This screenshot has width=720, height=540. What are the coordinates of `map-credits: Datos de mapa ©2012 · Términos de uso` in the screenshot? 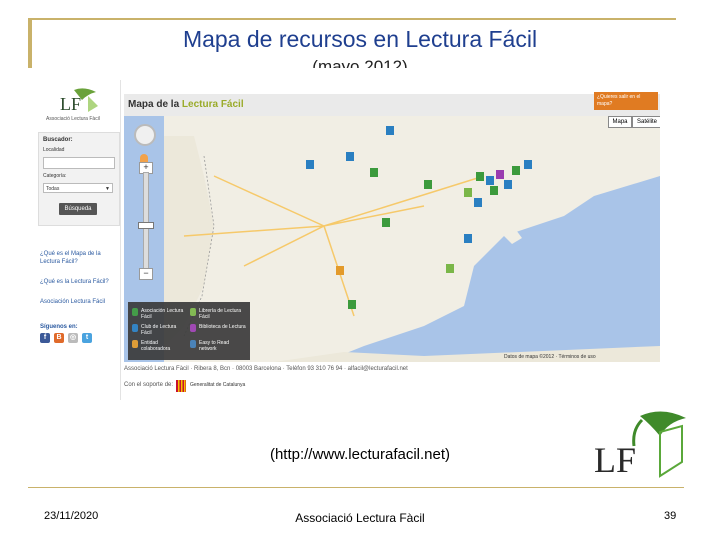 It's located at (550, 357).